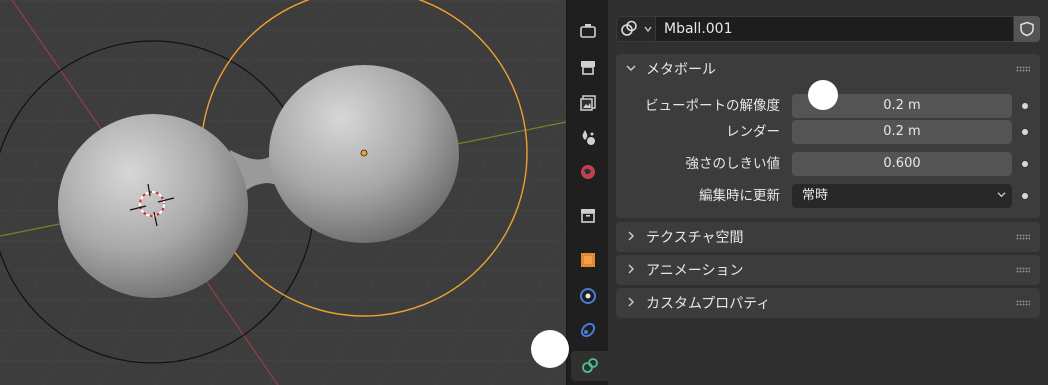  I want to click on threshold-row: 強さのしきい値 0.600, so click(828, 164).